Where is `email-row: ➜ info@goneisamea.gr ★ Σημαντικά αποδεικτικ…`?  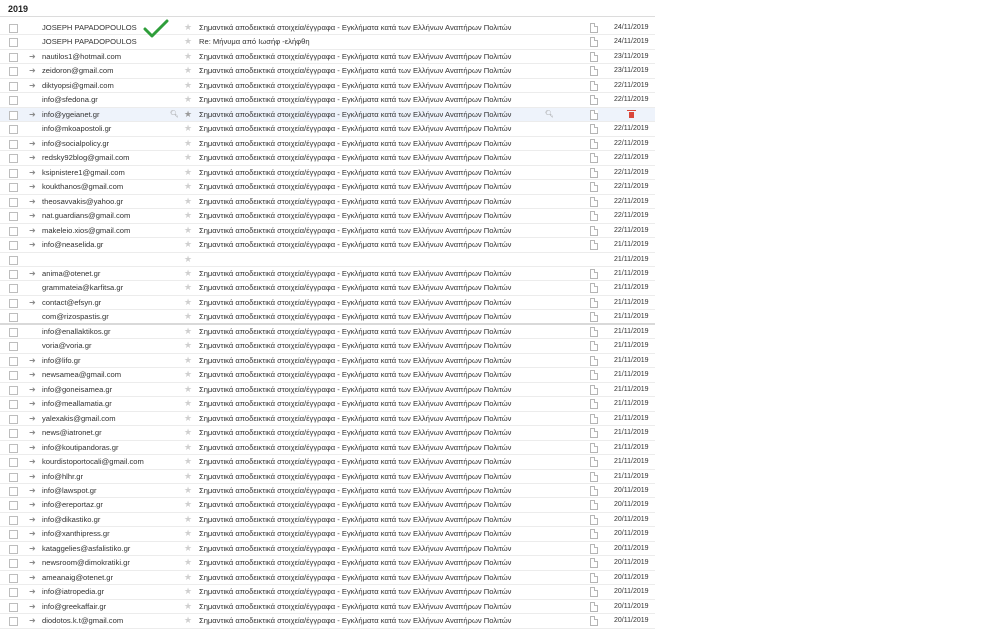 email-row: ➜ info@goneisamea.gr ★ Σημαντικά αποδεικτικ… is located at coordinates (327, 390).